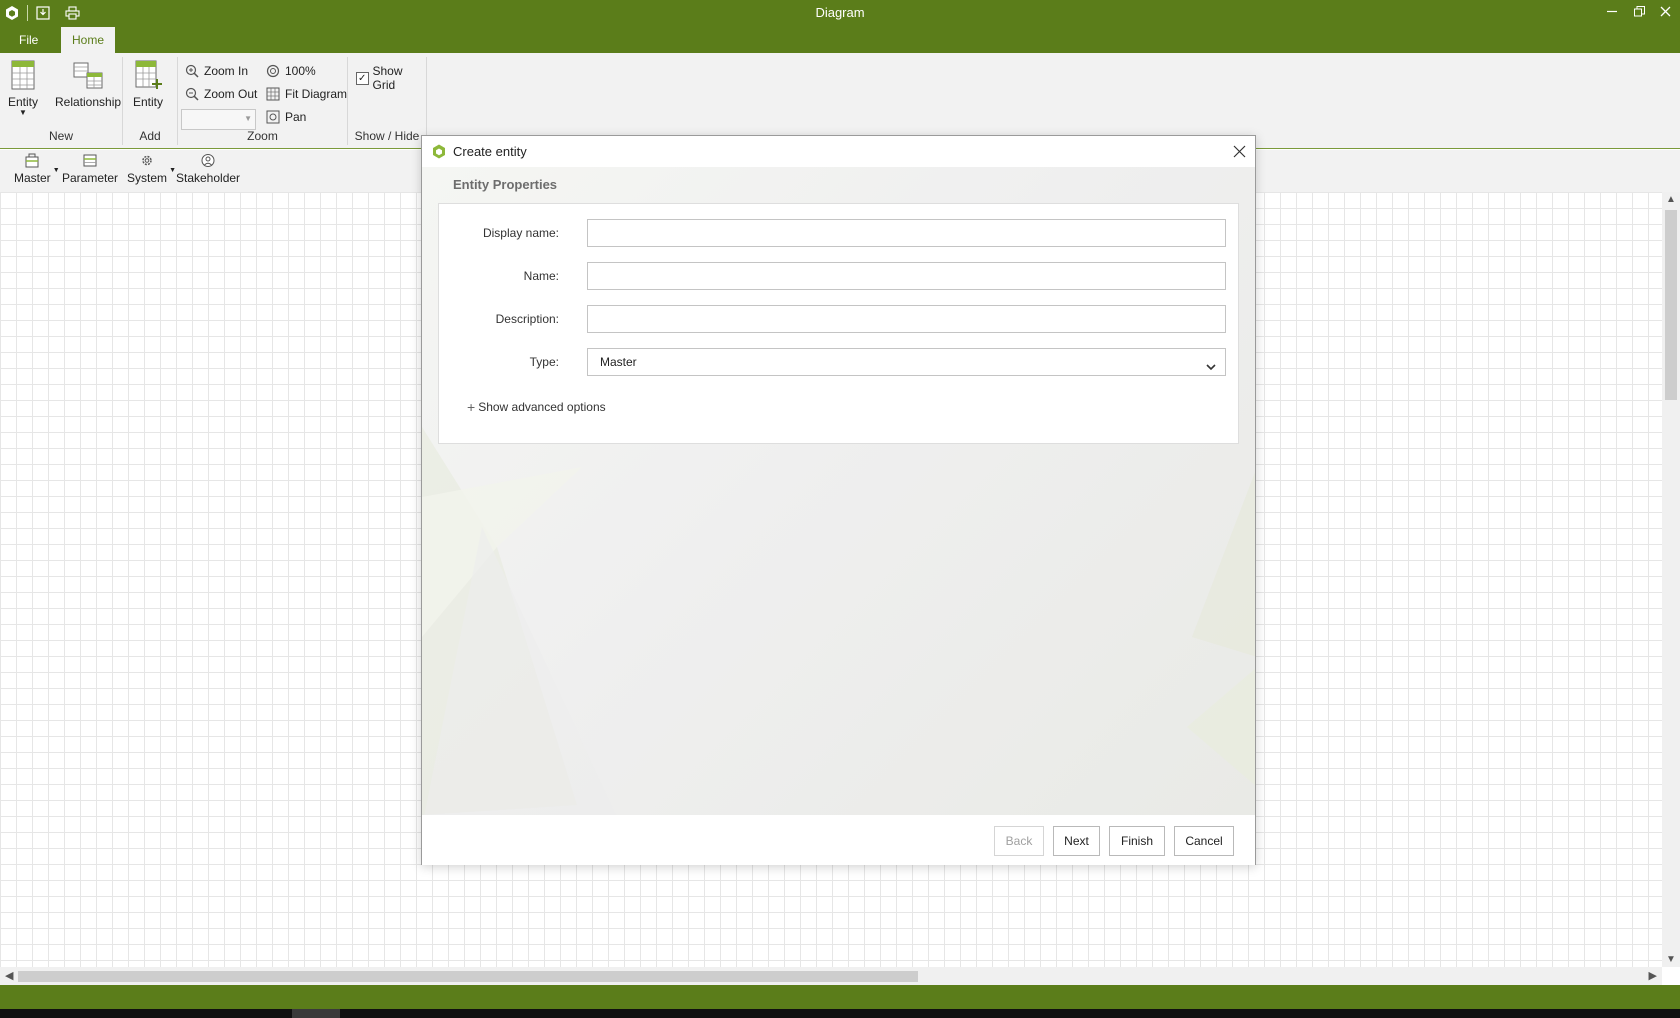 Image resolution: width=1680 pixels, height=1018 pixels. Describe the element at coordinates (541, 276) in the screenshot. I see `name-label: Name:` at that location.